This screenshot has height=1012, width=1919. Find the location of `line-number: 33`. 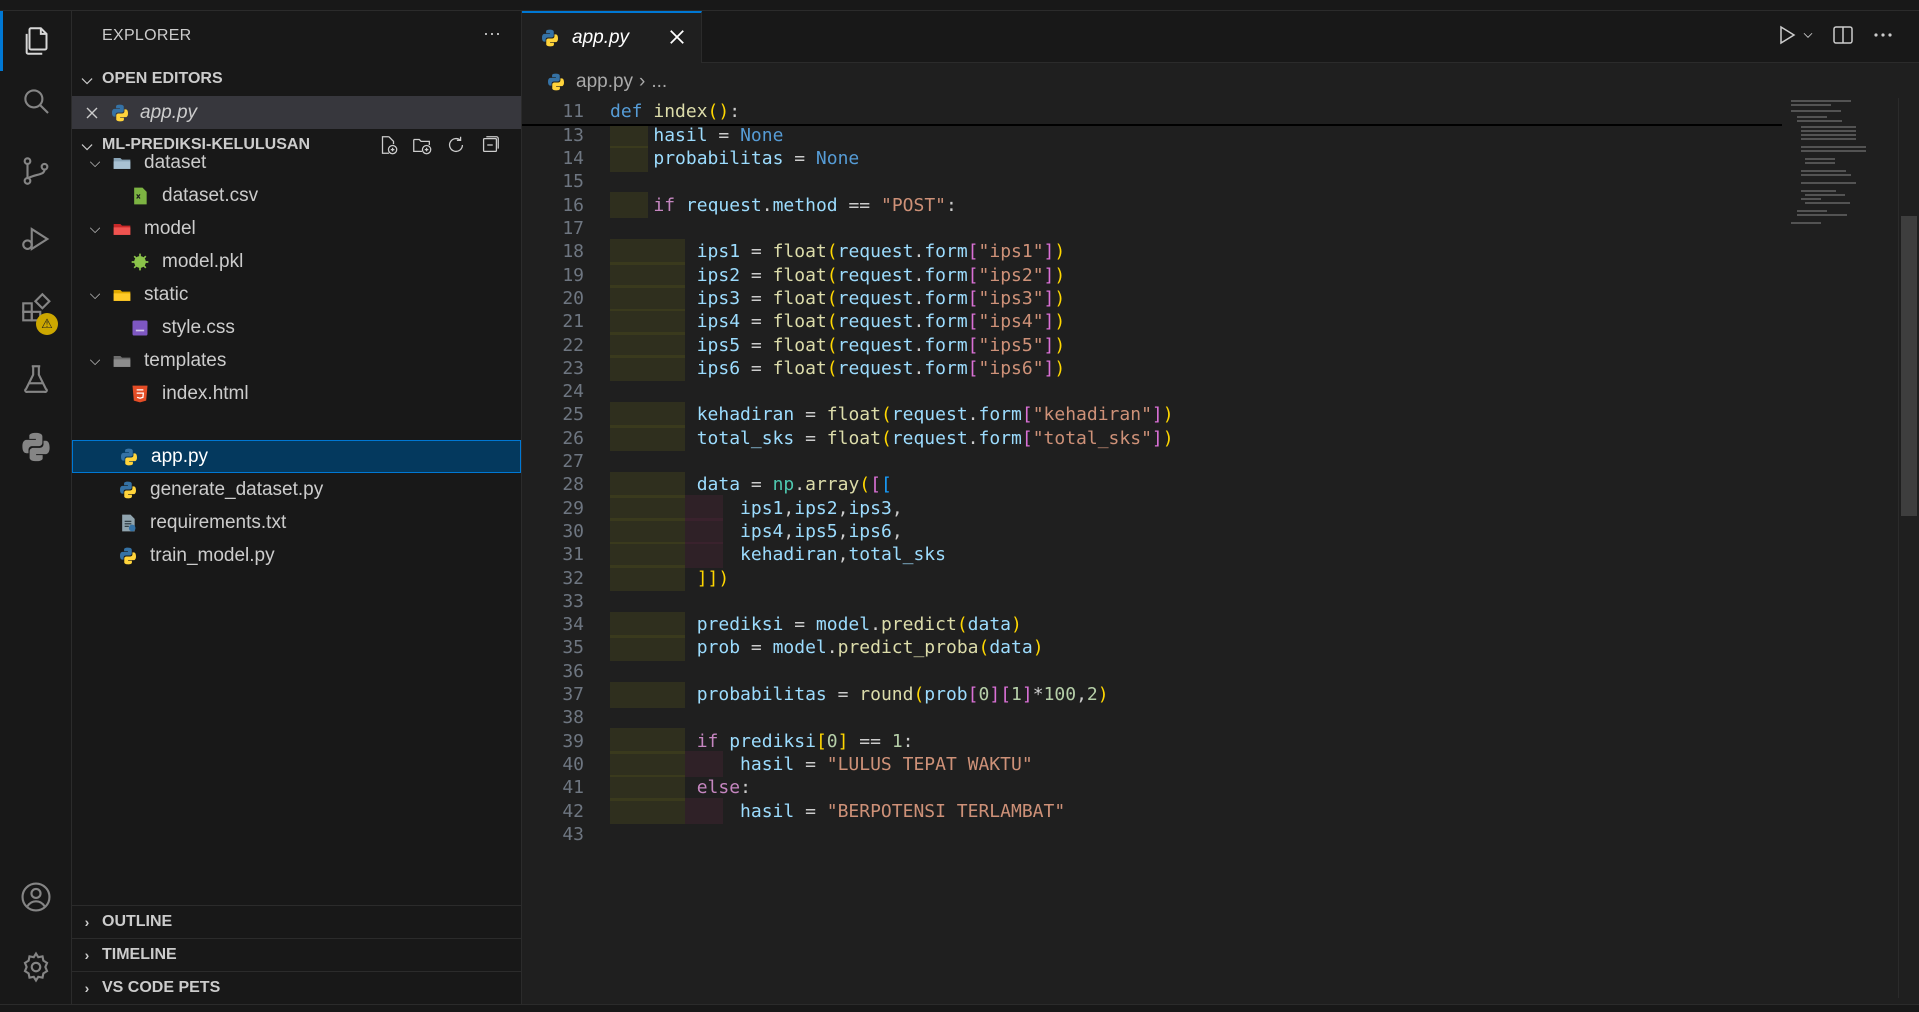

line-number: 33 is located at coordinates (573, 601).